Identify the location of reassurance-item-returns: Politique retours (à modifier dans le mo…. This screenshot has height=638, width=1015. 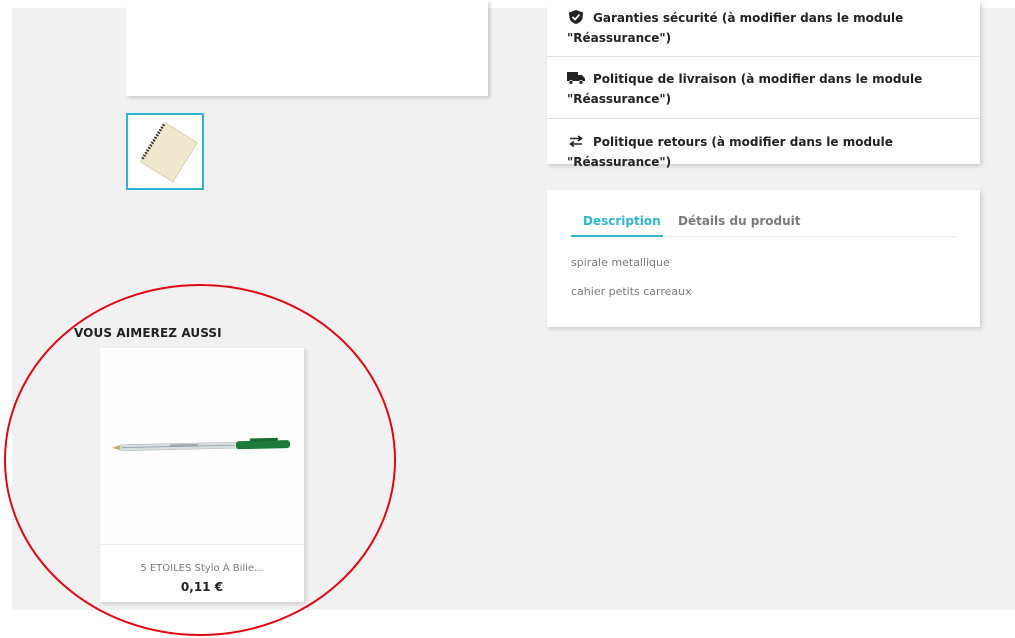
(763, 144).